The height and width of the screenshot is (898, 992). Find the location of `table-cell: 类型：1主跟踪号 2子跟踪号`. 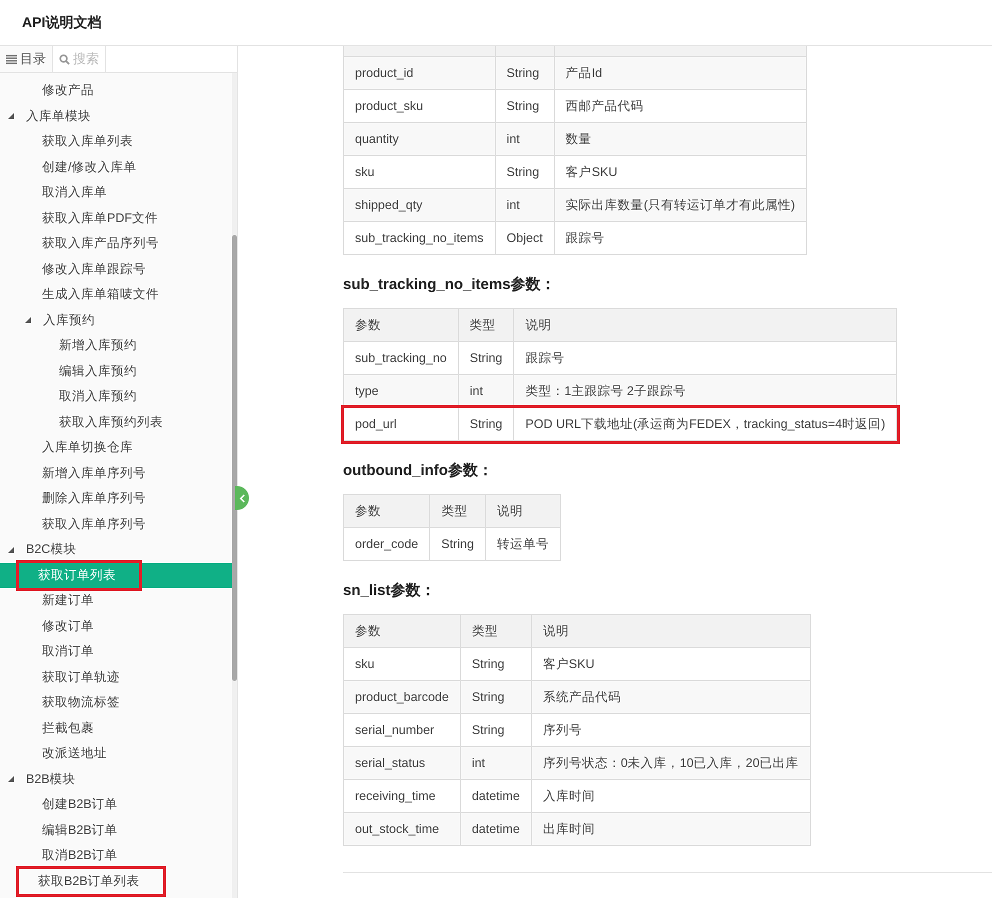

table-cell: 类型：1主跟踪号 2子跟踪号 is located at coordinates (705, 391).